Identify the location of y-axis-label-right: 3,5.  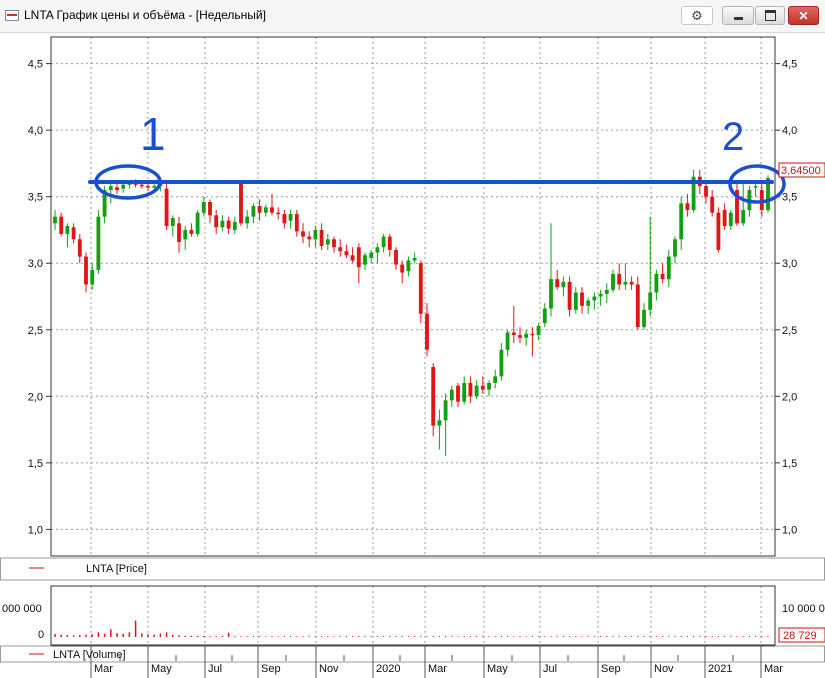
(789, 198).